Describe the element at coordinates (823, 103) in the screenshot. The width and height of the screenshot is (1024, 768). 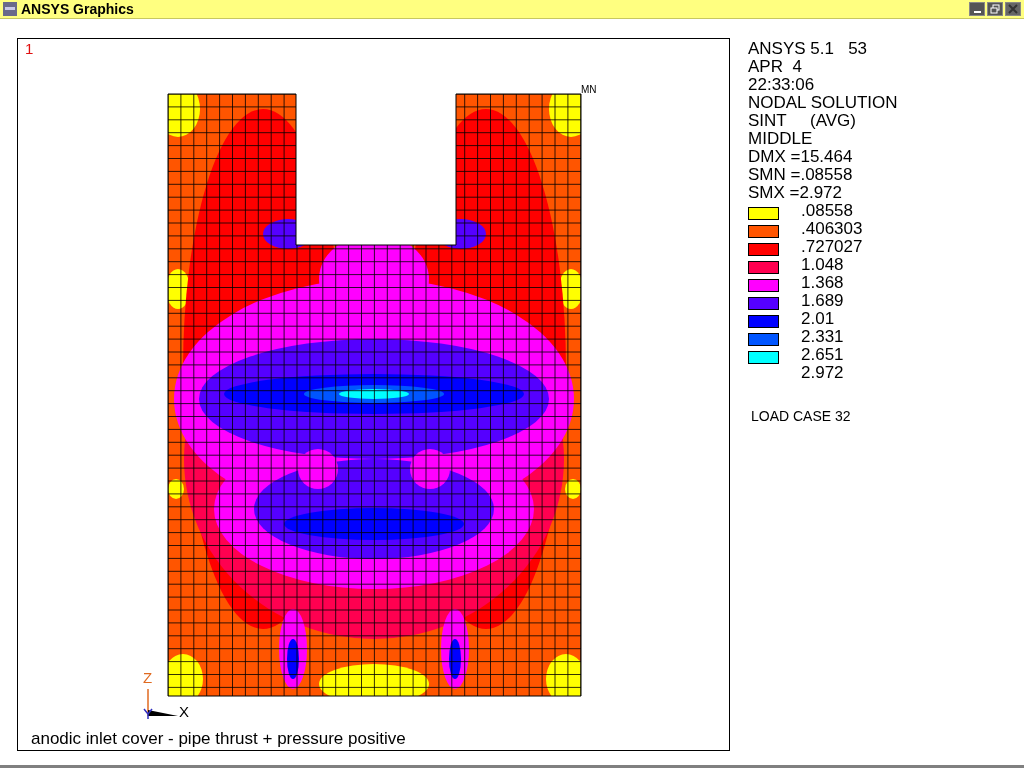
I see `info-line: NODAL SOLUTION` at that location.